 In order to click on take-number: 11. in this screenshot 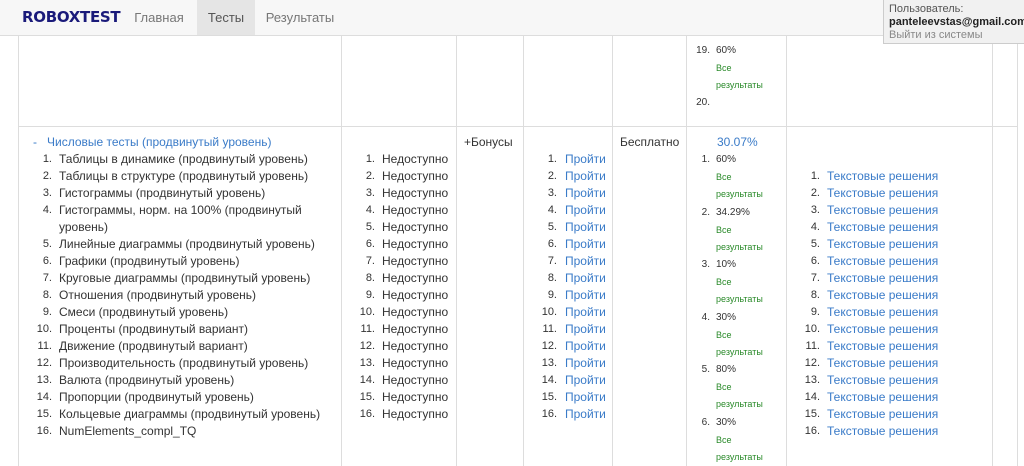, I will do `click(549, 329)`.